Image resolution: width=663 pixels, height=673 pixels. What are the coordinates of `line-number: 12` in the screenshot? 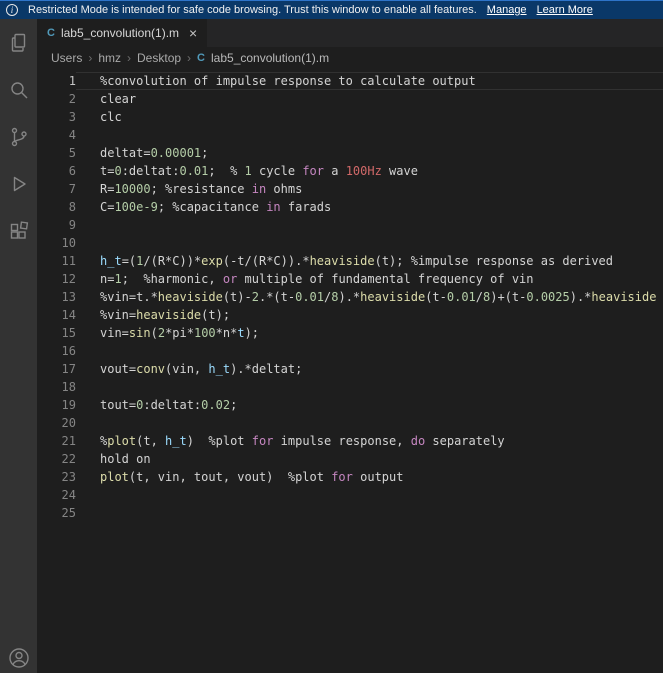 It's located at (56, 279).